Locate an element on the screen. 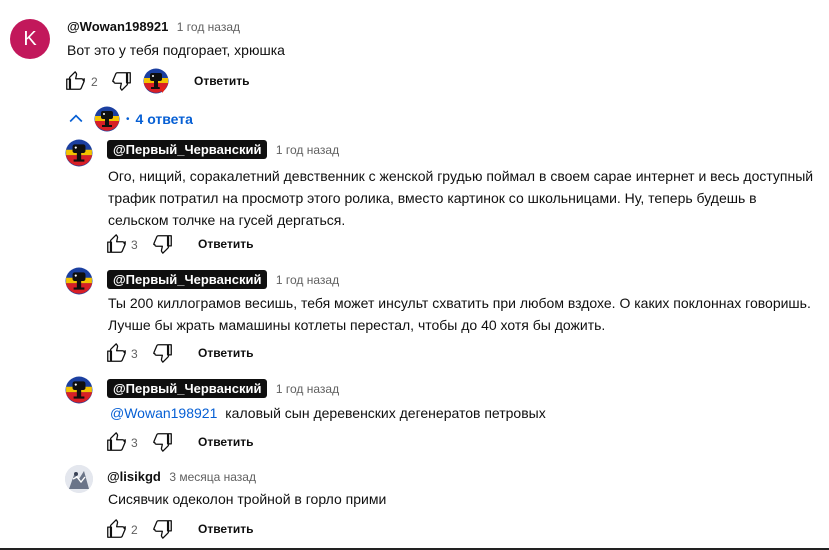  comment-author: @Wowan198921 is located at coordinates (117, 26).